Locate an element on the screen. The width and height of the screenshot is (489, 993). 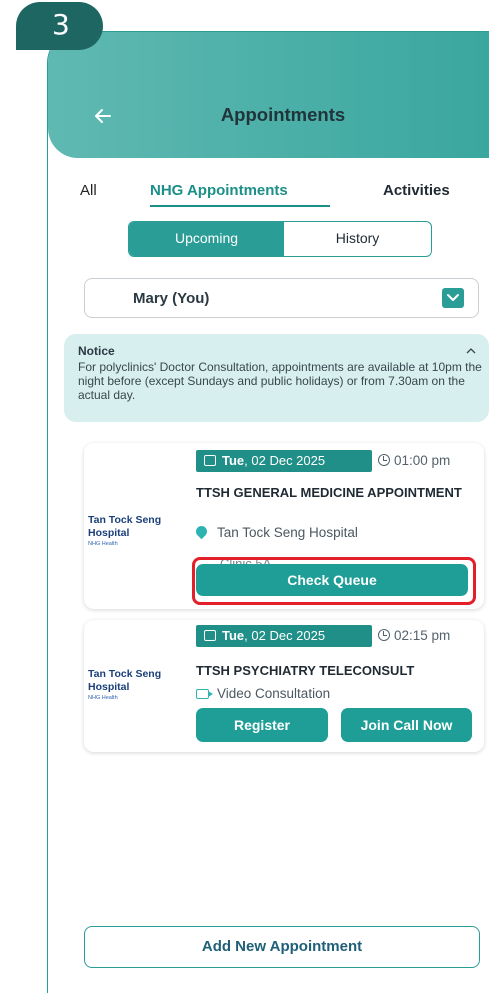
chevron-down-icon is located at coordinates (453, 297).